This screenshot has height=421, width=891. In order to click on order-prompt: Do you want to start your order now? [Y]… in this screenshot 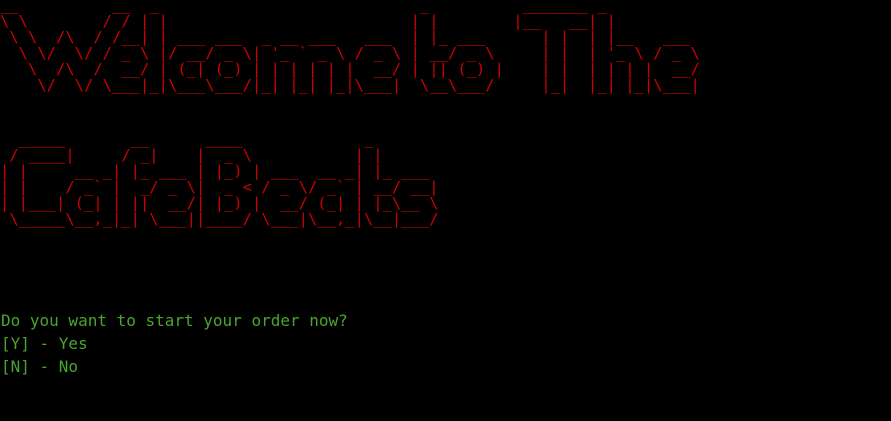, I will do `click(174, 343)`.